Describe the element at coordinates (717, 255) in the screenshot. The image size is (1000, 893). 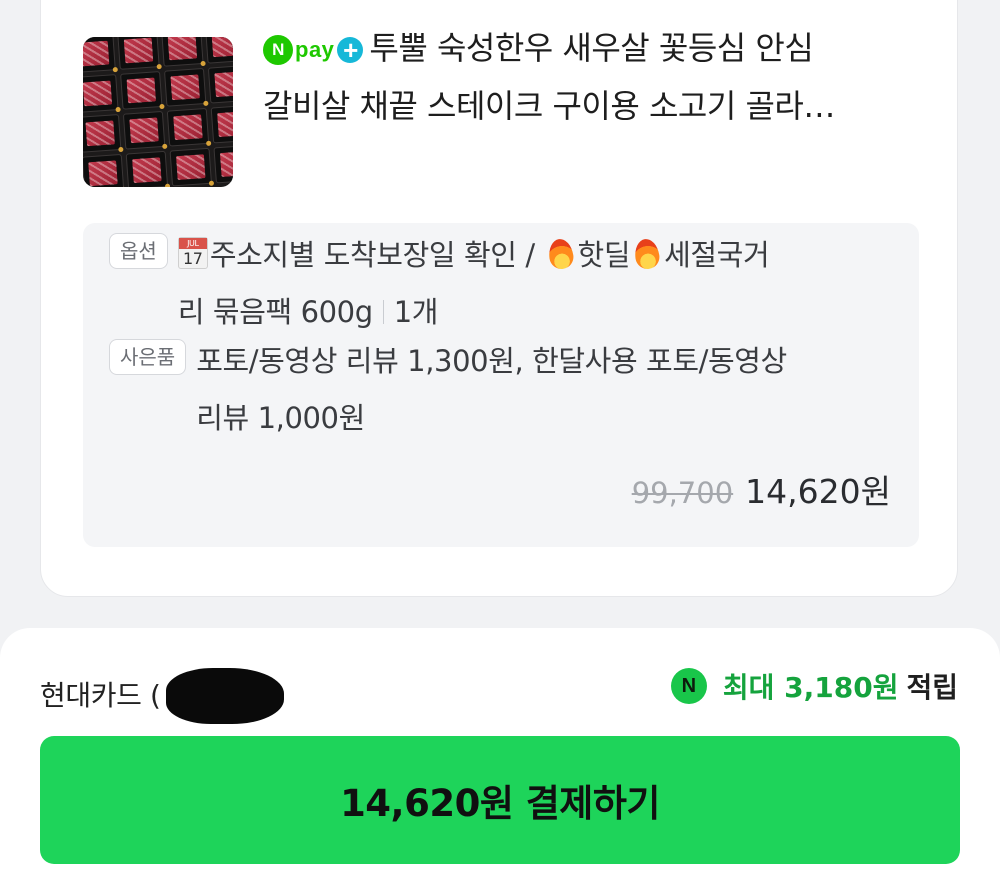
I see `option-text-c: 세절국거` at that location.